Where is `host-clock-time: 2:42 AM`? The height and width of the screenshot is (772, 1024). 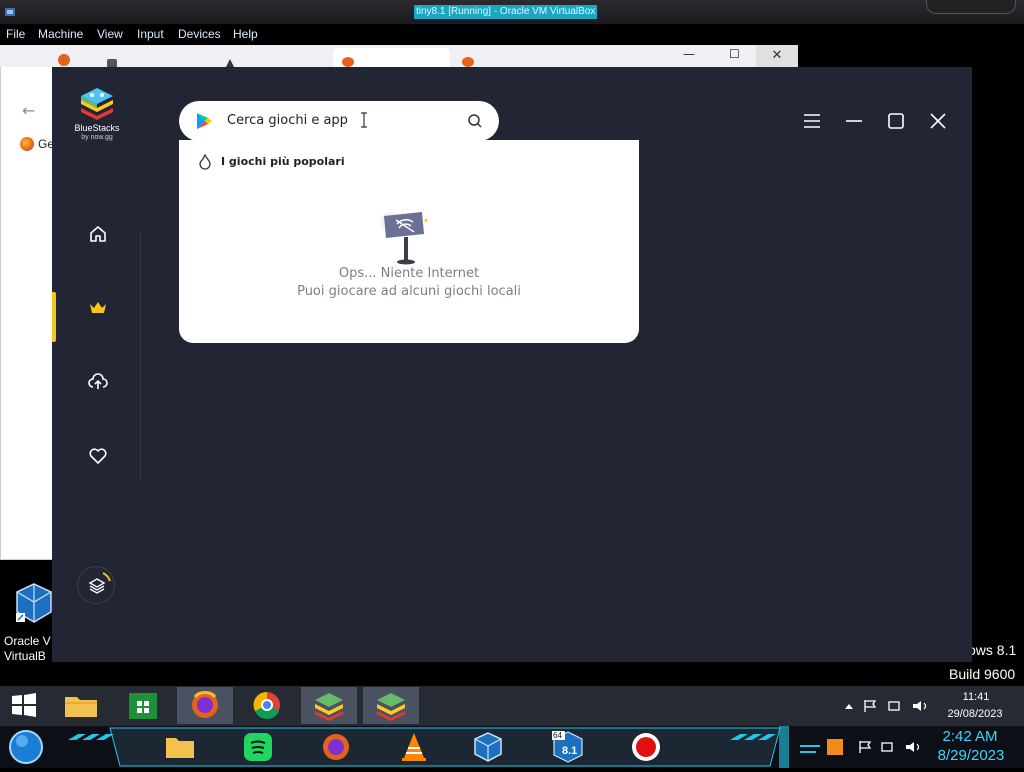 host-clock-time: 2:42 AM is located at coordinates (970, 736).